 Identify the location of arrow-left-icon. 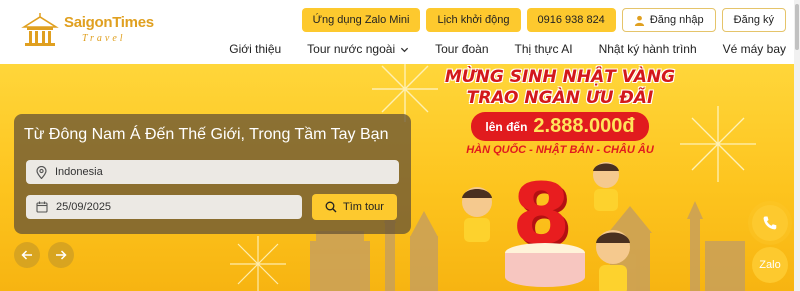
(26, 255).